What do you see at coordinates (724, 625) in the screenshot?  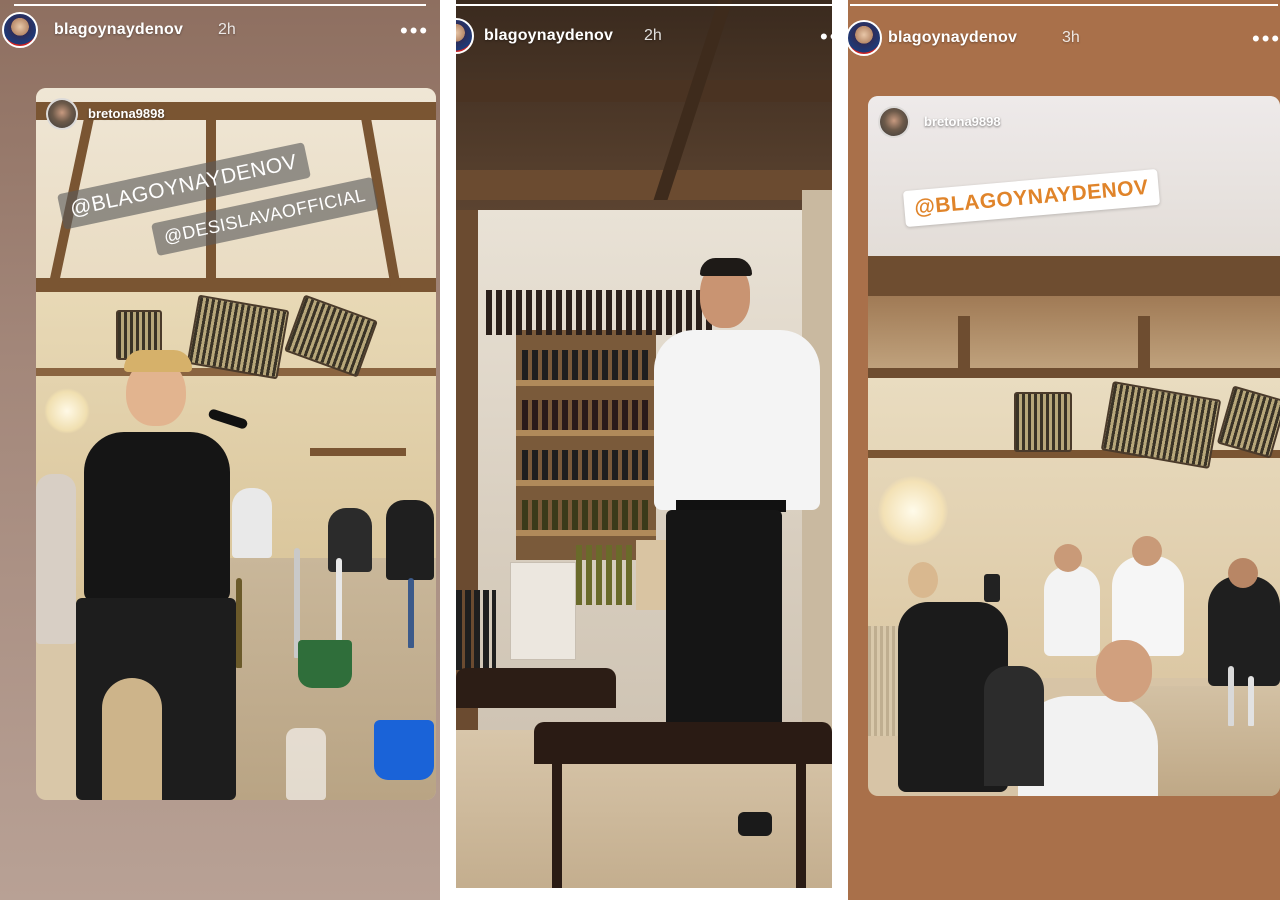 I see `man-trousers` at bounding box center [724, 625].